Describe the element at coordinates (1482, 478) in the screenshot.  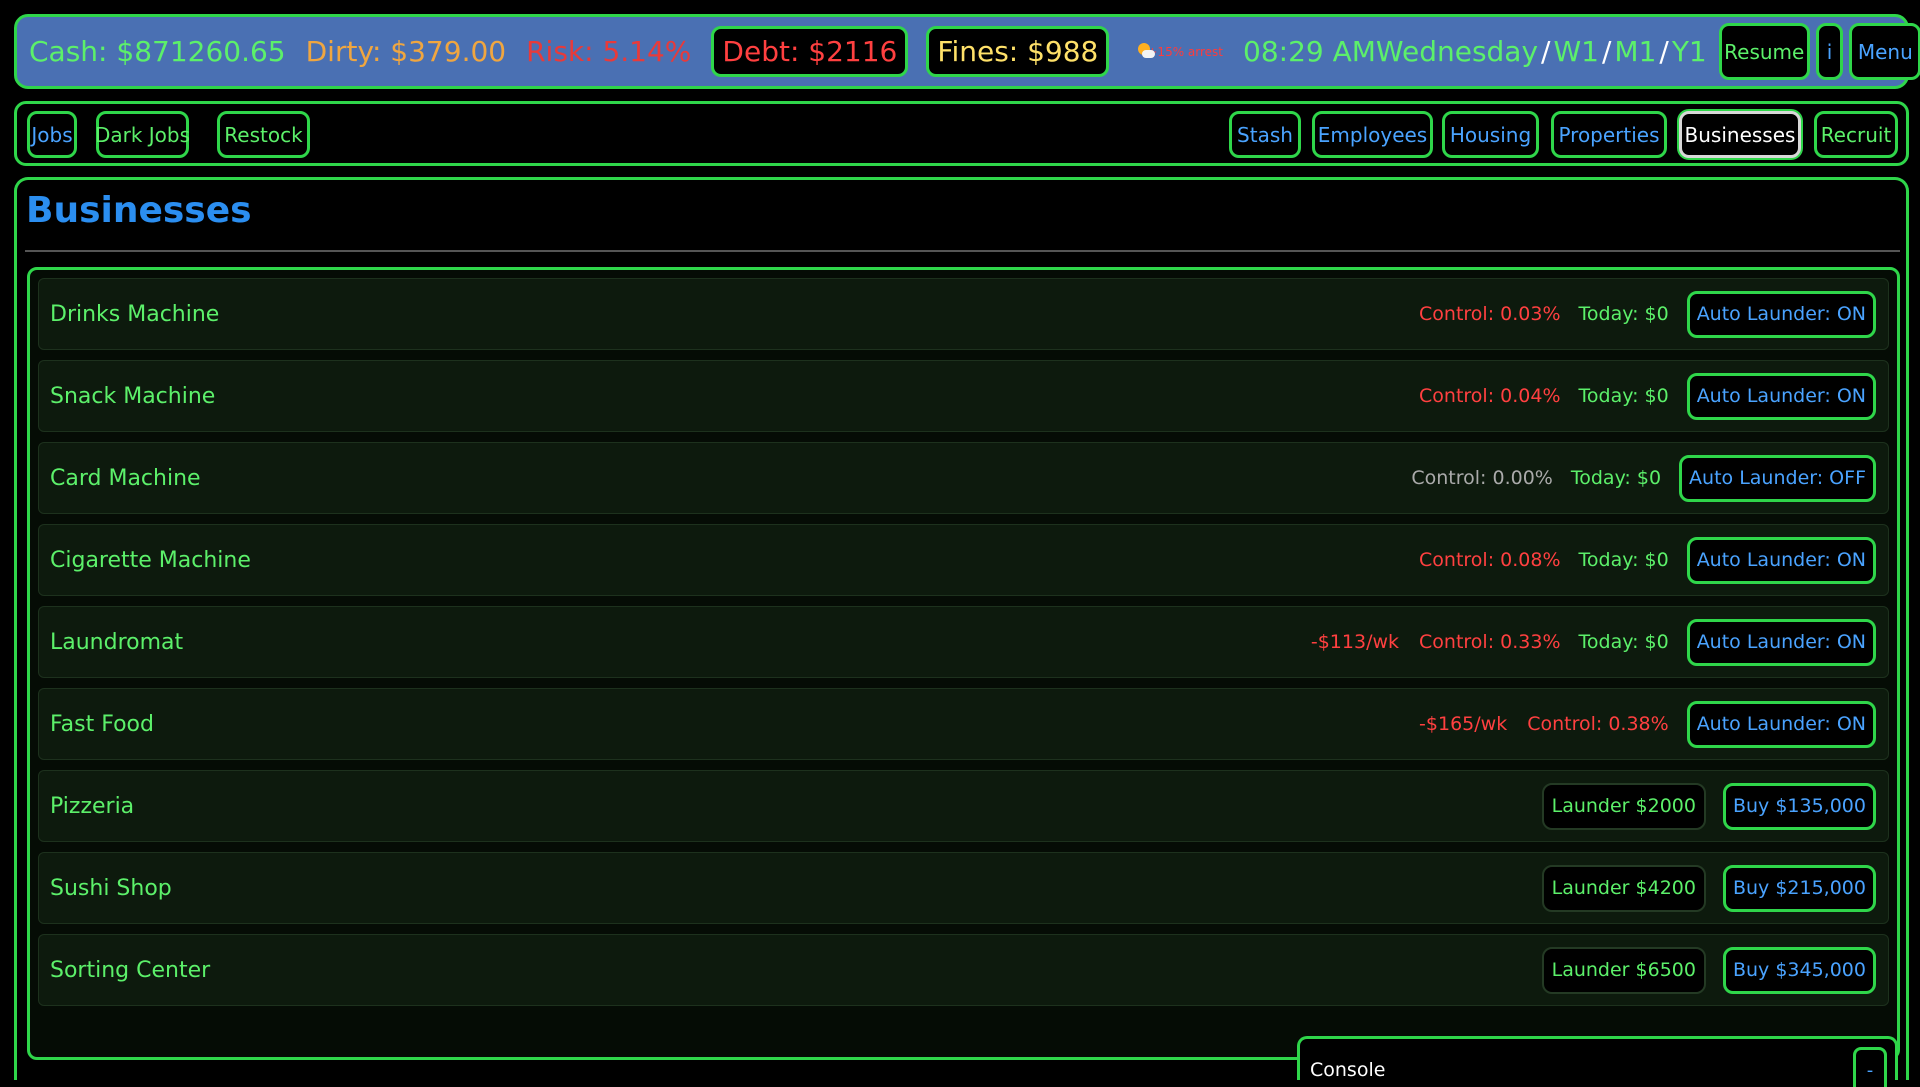
I see `control-readout: Control: 0.00%` at that location.